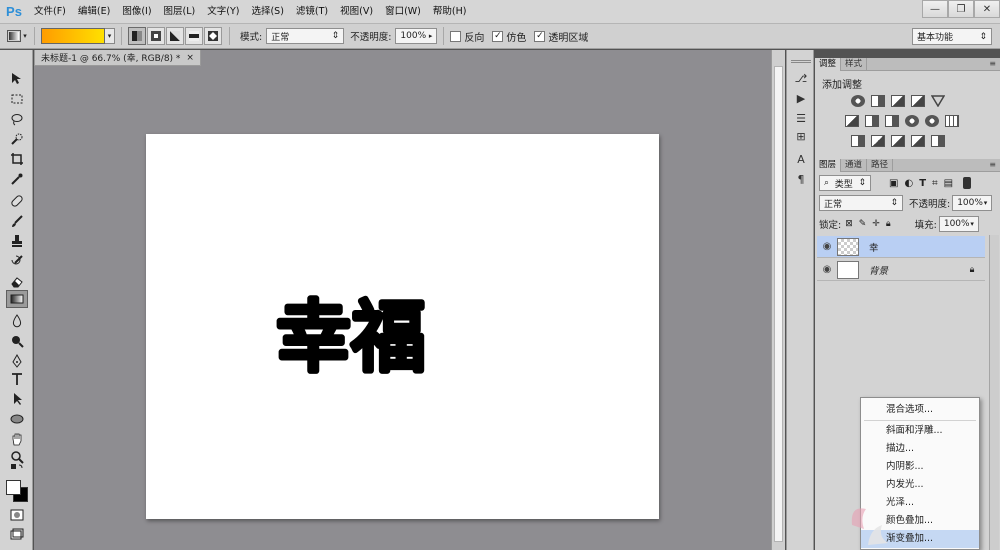 This screenshot has width=1000, height=550. I want to click on lock-all-icon: 🔒︎, so click(888, 224).